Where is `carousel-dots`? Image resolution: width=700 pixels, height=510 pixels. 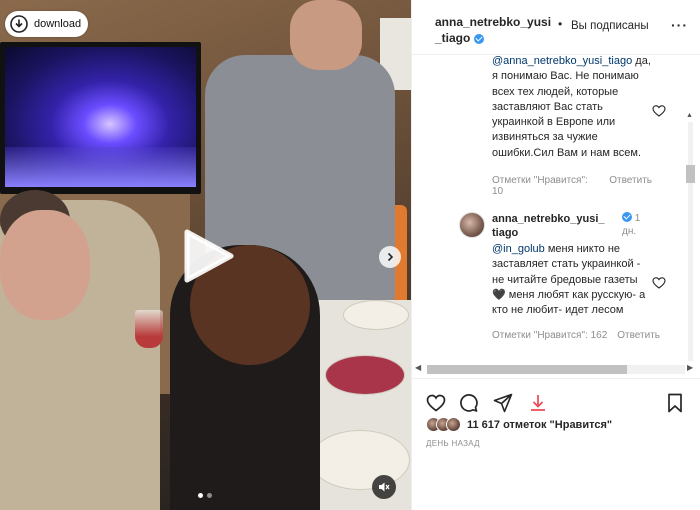
carousel-dots is located at coordinates (205, 495).